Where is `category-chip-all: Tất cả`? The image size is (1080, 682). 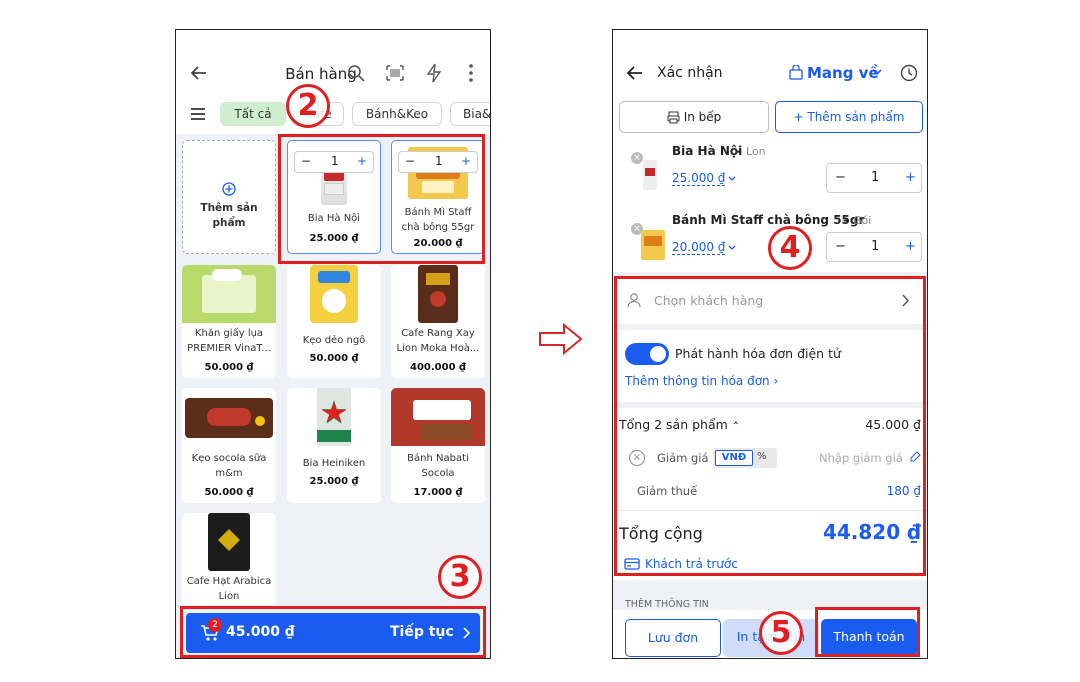
category-chip-all: Tất cả is located at coordinates (253, 114).